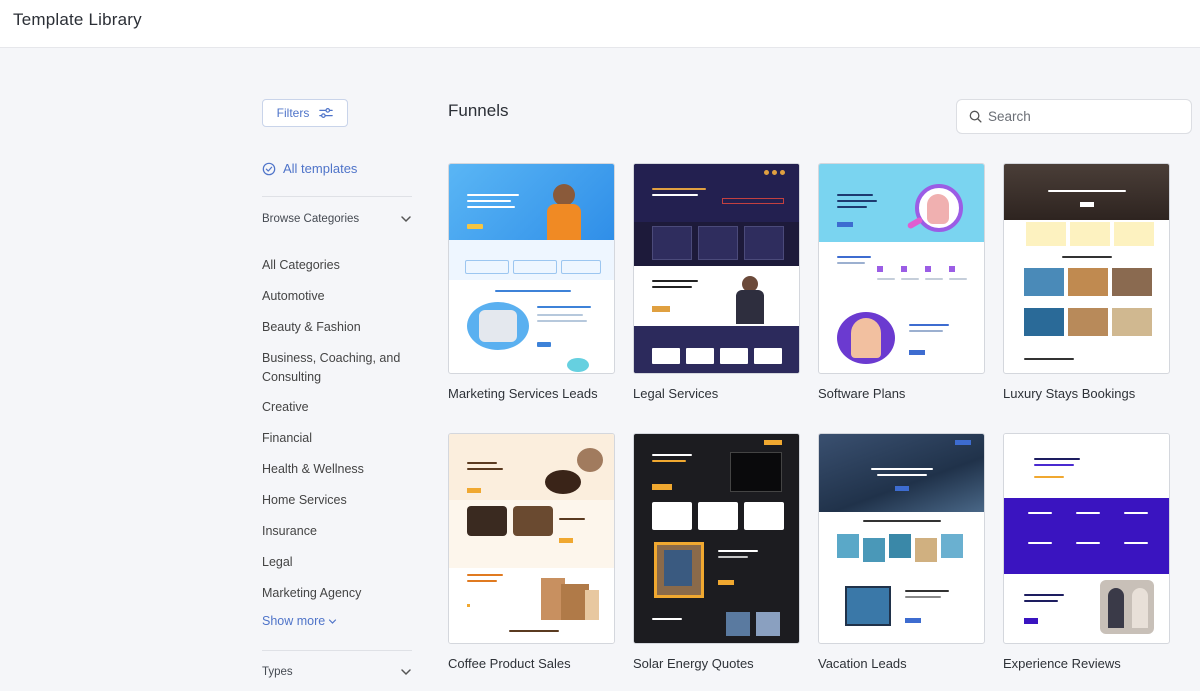 The height and width of the screenshot is (691, 1200). What do you see at coordinates (294, 621) in the screenshot?
I see `show-more-label: Show more` at bounding box center [294, 621].